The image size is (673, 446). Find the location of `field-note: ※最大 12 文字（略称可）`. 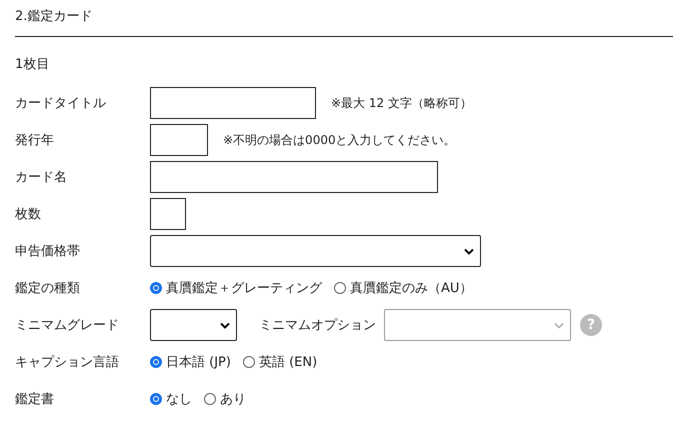

field-note: ※最大 12 文字（略称可） is located at coordinates (401, 103).